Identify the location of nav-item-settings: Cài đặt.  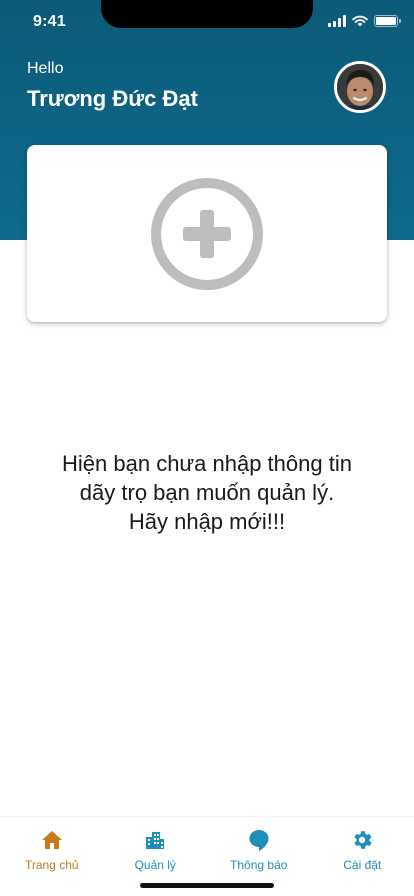
(362, 856).